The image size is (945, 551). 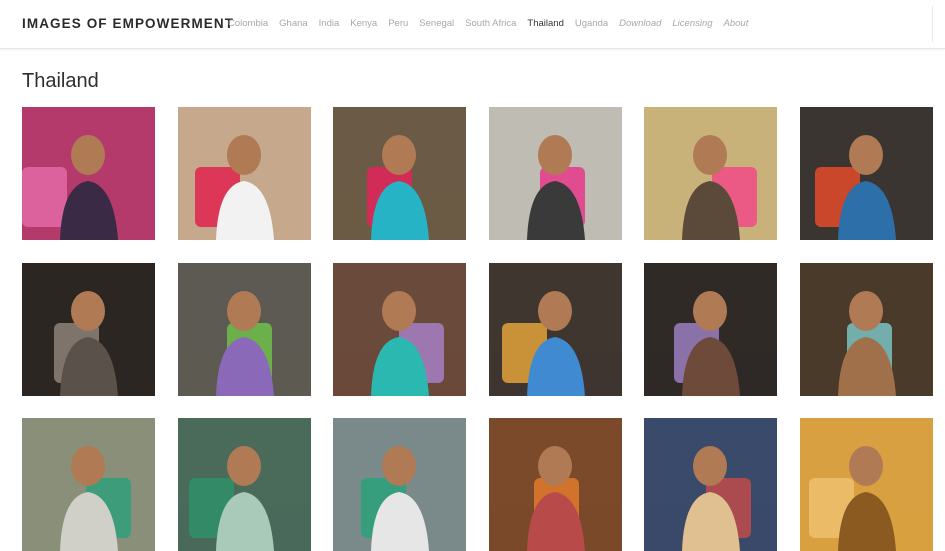 I want to click on nav-link-thailand: Thailand, so click(x=545, y=23).